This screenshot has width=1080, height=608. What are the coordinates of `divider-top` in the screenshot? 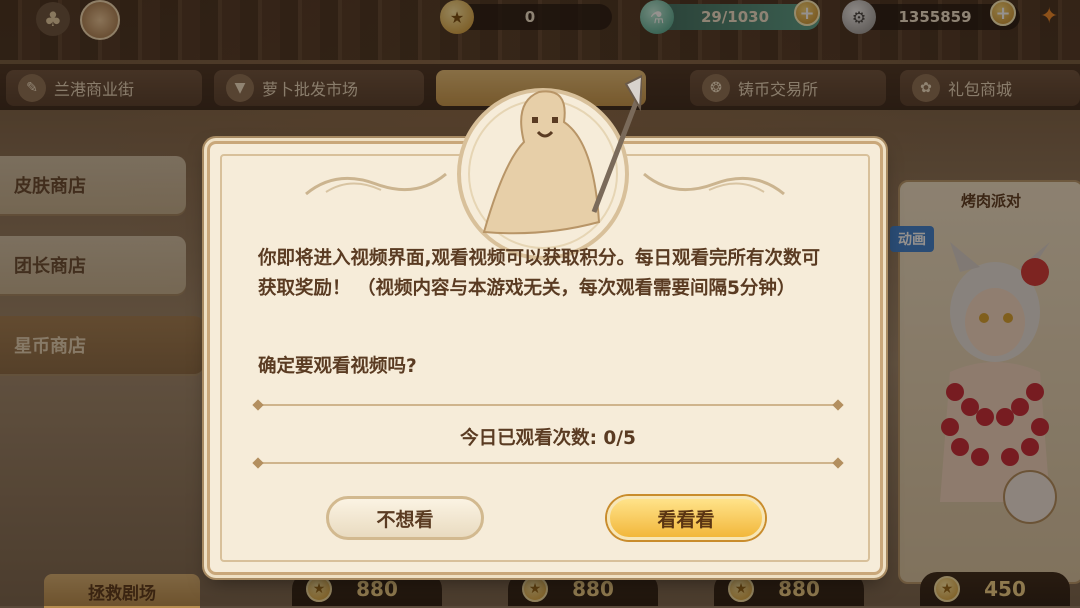 It's located at (548, 405).